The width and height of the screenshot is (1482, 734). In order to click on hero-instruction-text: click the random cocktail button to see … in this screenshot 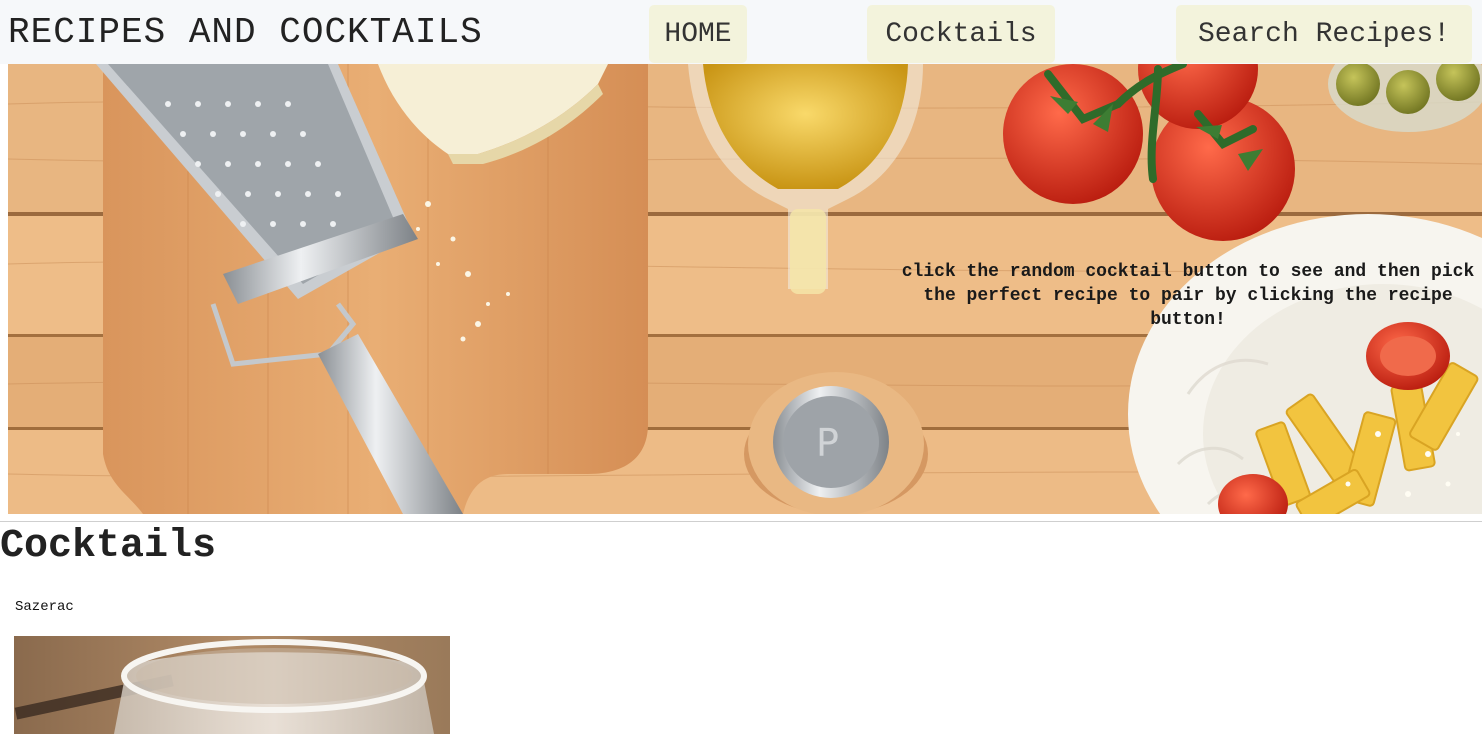, I will do `click(1188, 296)`.